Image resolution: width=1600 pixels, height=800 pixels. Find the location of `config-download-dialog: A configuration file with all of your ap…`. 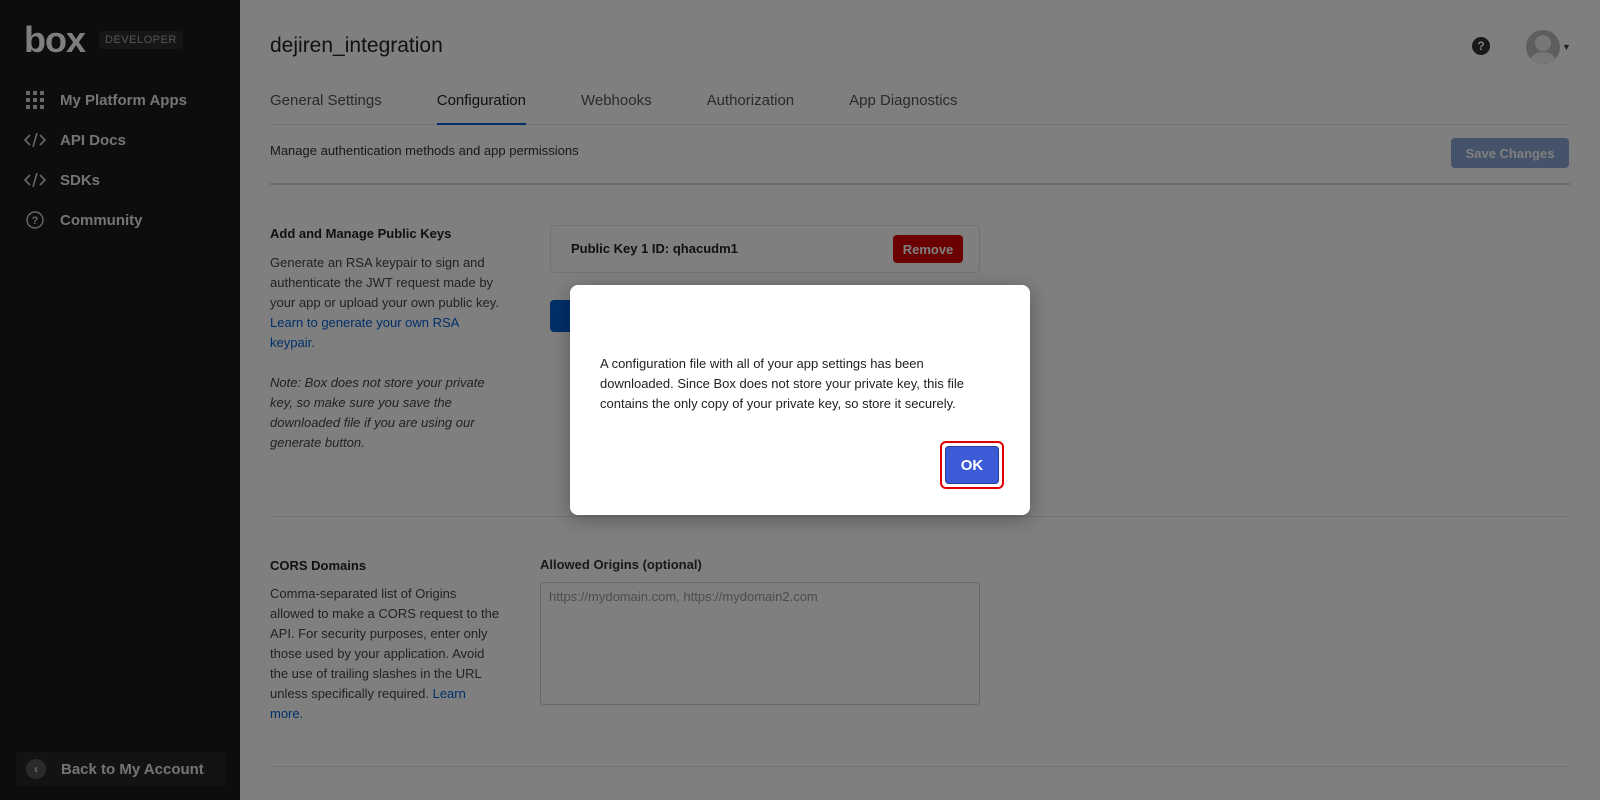

config-download-dialog: A configuration file with all of your ap… is located at coordinates (800, 400).